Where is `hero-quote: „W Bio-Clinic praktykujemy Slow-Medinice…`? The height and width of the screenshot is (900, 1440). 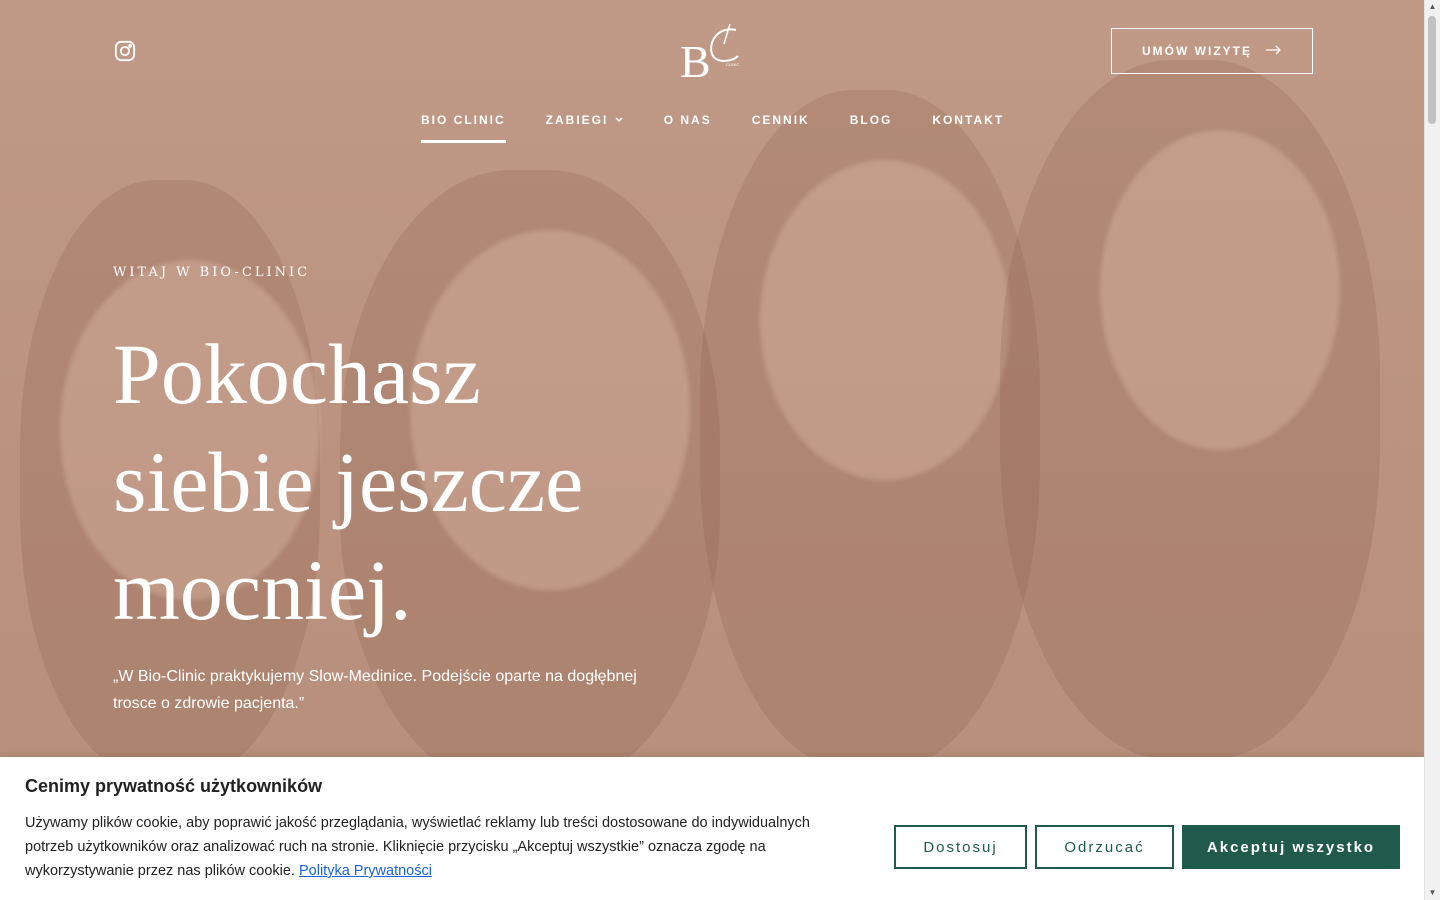 hero-quote: „W Bio-Clinic praktykujemy Slow-Medinice… is located at coordinates (413, 690).